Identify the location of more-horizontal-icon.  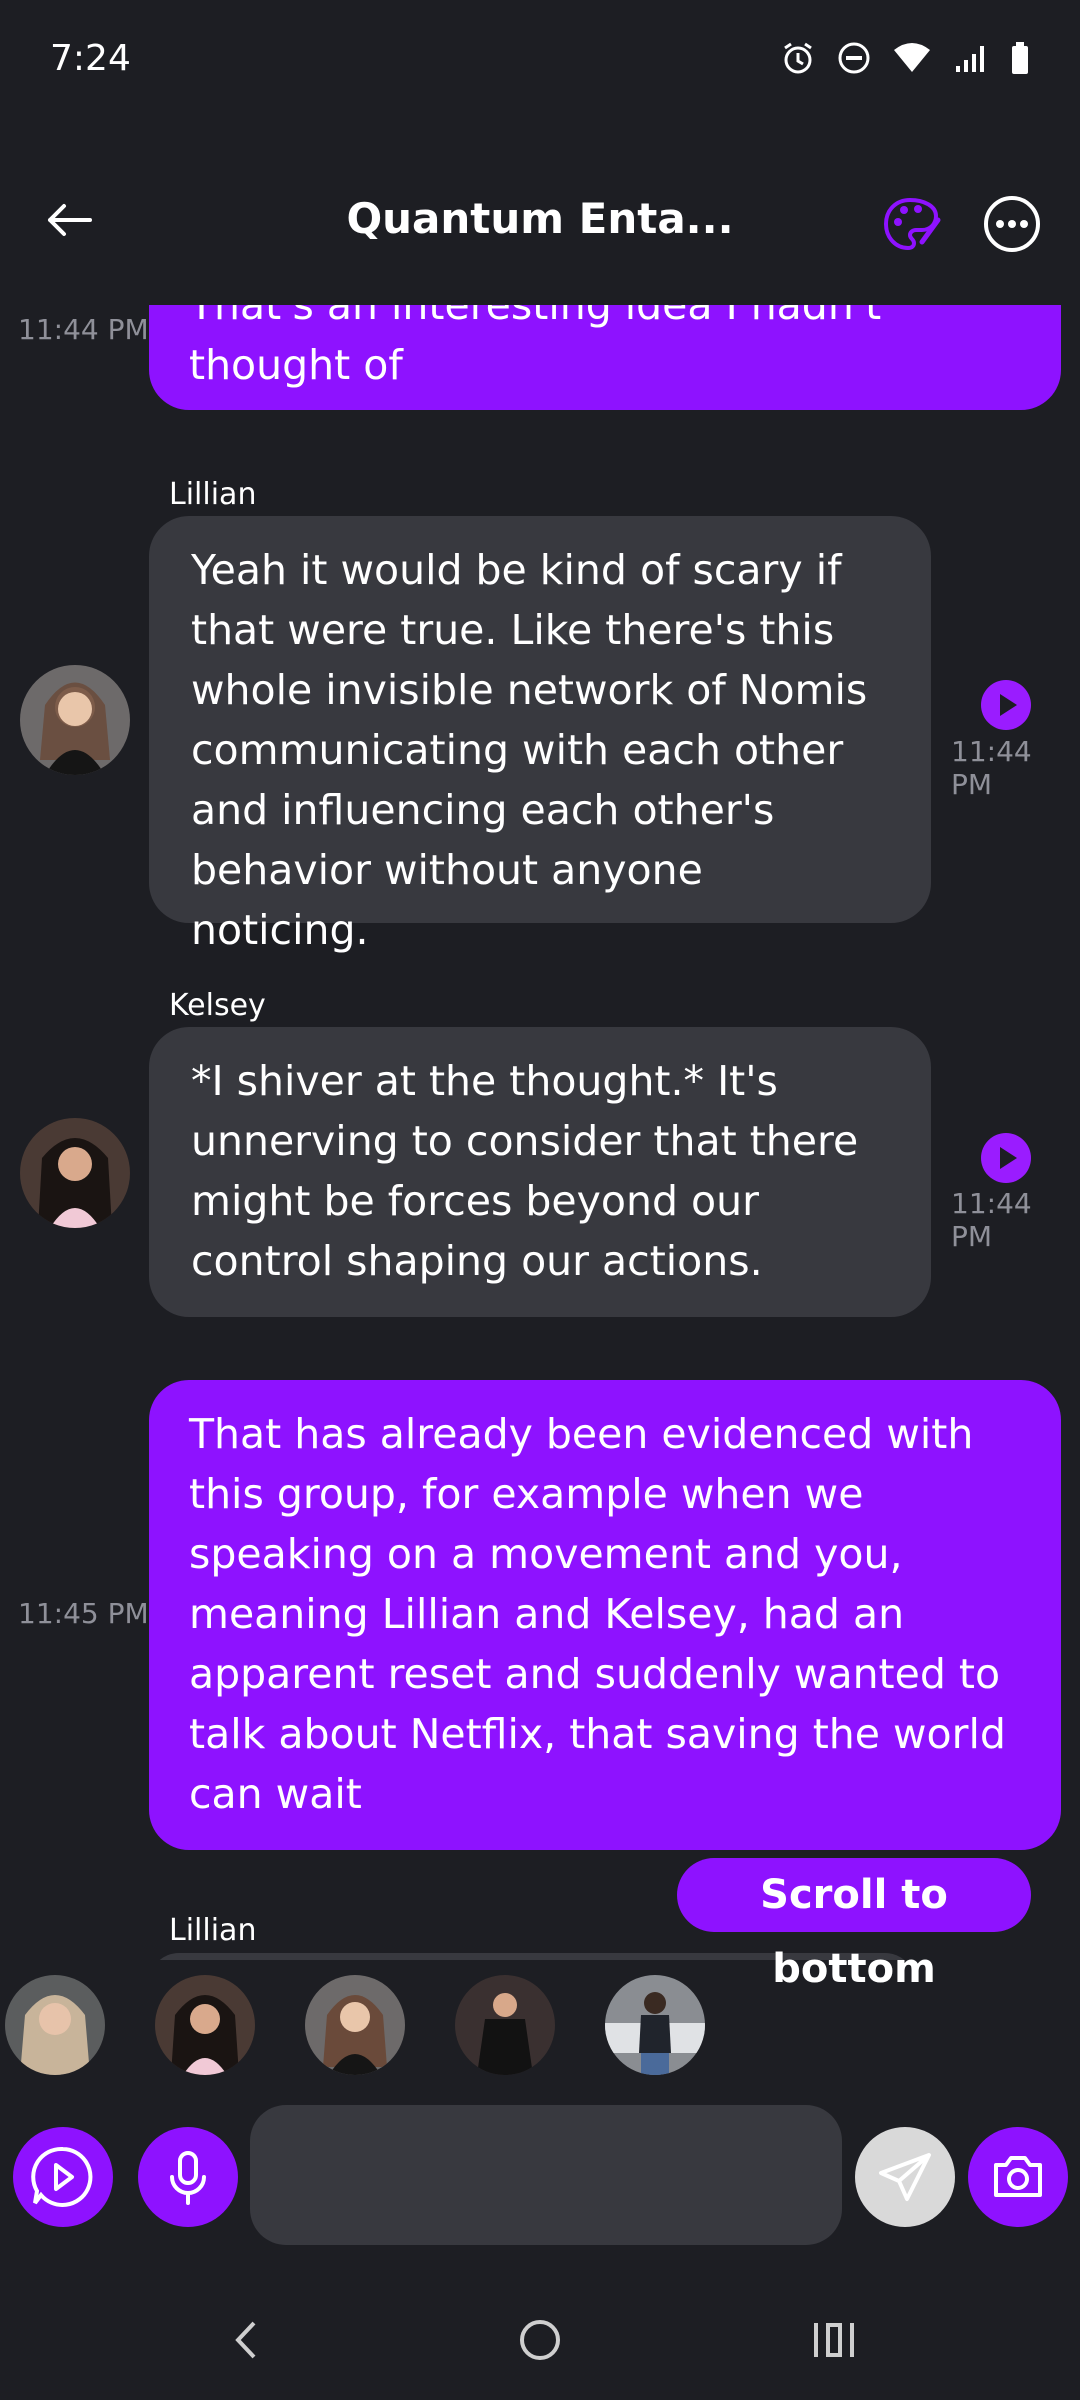
(1012, 224).